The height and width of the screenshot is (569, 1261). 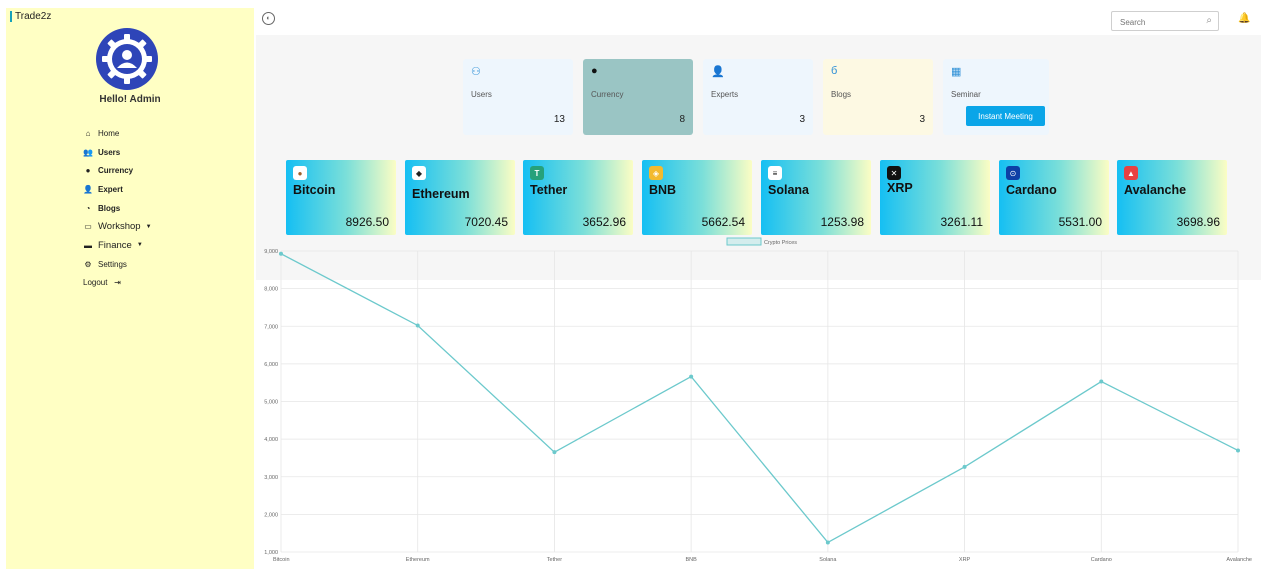 I want to click on x-tick-label: Solana, so click(x=828, y=560).